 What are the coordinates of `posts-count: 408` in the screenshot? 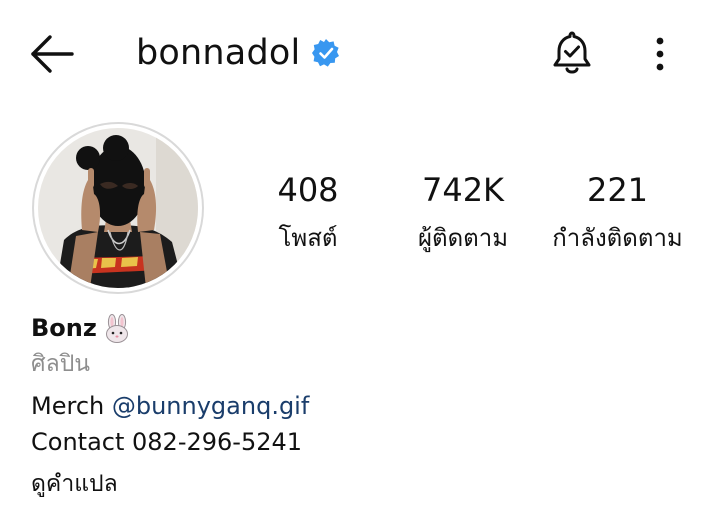 It's located at (308, 190).